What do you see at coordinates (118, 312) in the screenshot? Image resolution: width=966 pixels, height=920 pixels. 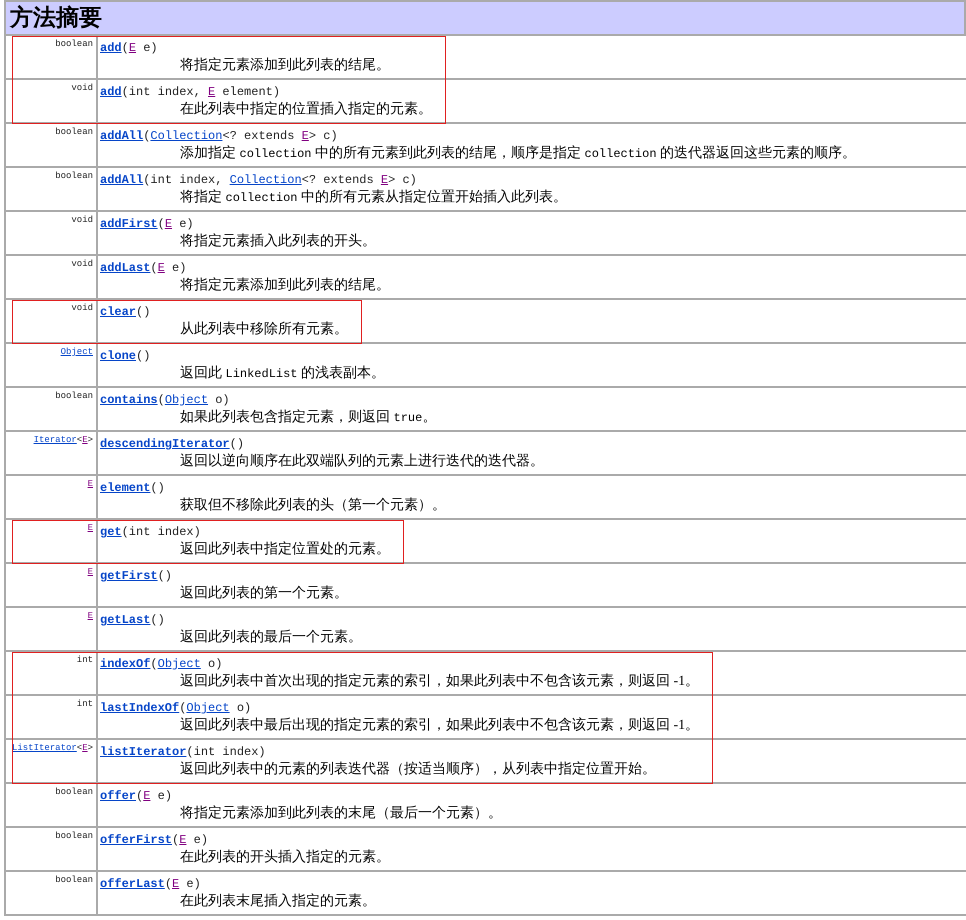 I see `method-link: clear` at bounding box center [118, 312].